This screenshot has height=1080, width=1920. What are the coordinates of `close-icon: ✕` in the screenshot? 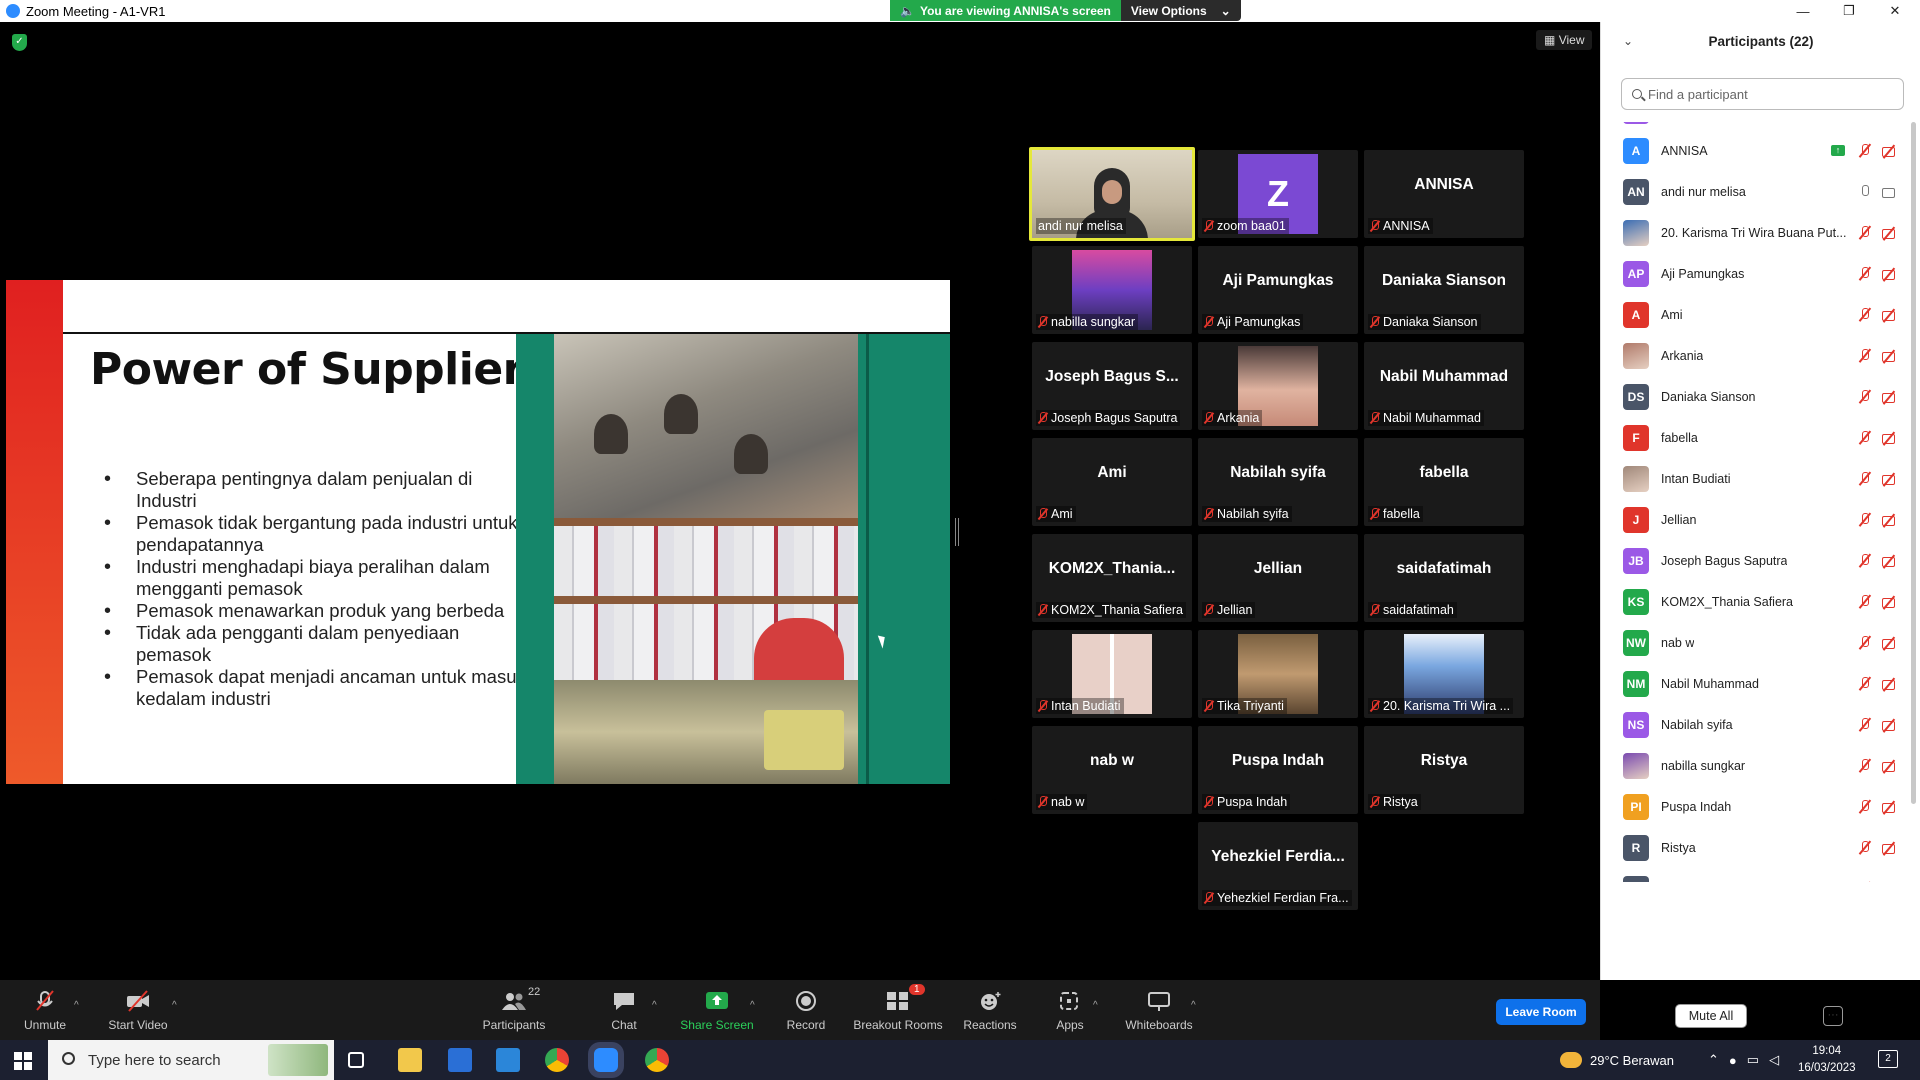 It's located at (1895, 11).